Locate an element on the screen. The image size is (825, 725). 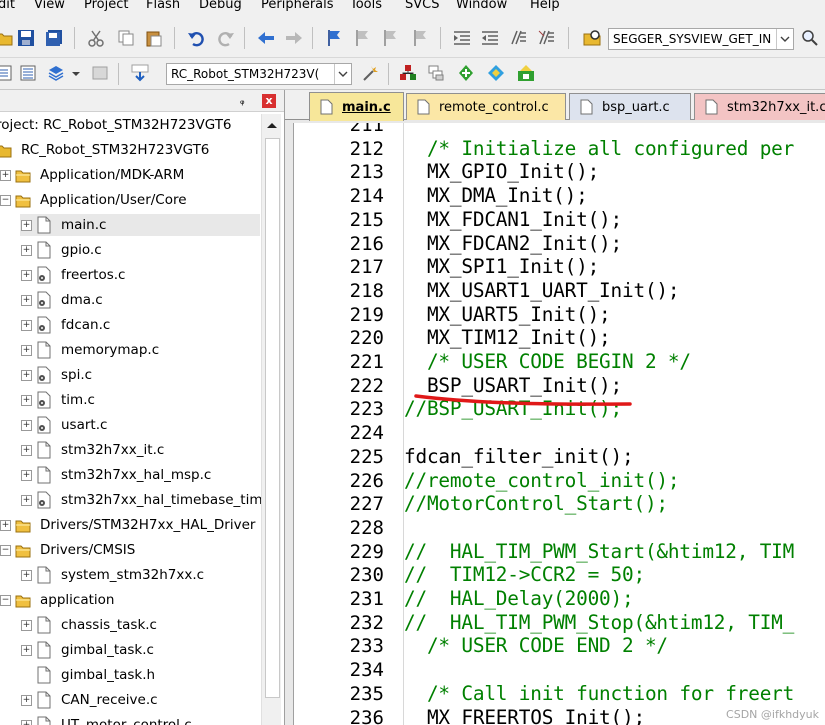
comment-icon is located at coordinates (518, 38).